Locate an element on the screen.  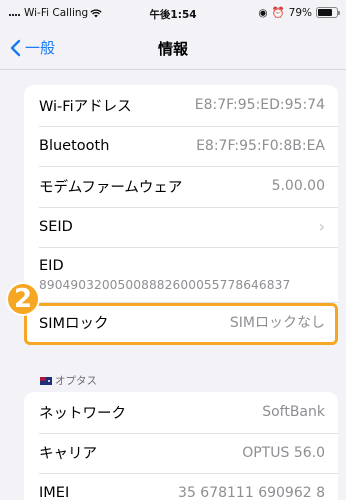
row-label: SIMロック is located at coordinates (74, 323).